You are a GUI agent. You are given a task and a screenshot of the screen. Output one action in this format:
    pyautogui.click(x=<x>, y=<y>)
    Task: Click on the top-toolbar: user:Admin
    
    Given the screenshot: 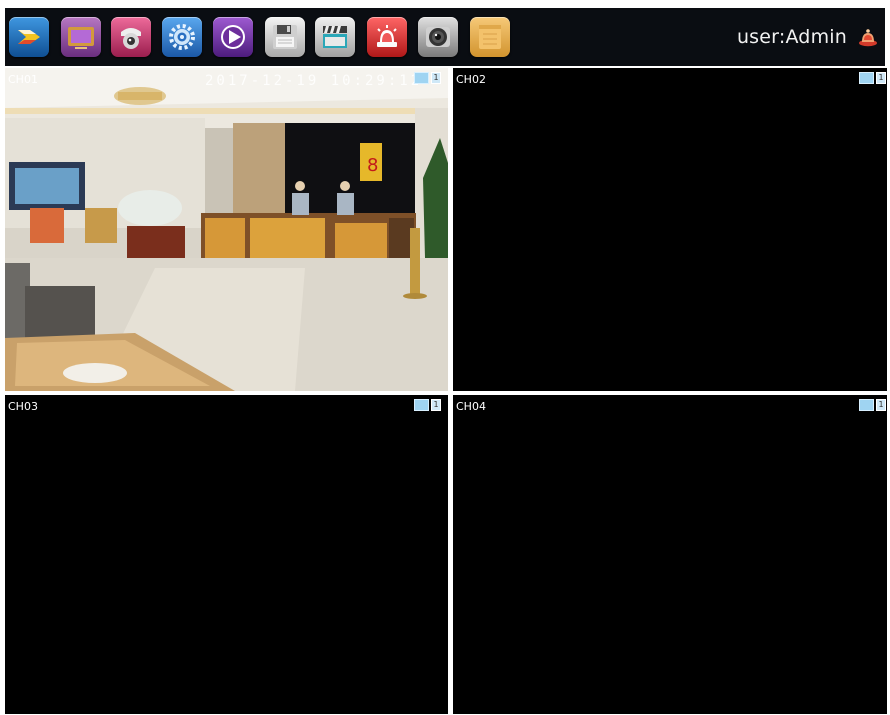 What is the action you would take?
    pyautogui.click(x=445, y=37)
    